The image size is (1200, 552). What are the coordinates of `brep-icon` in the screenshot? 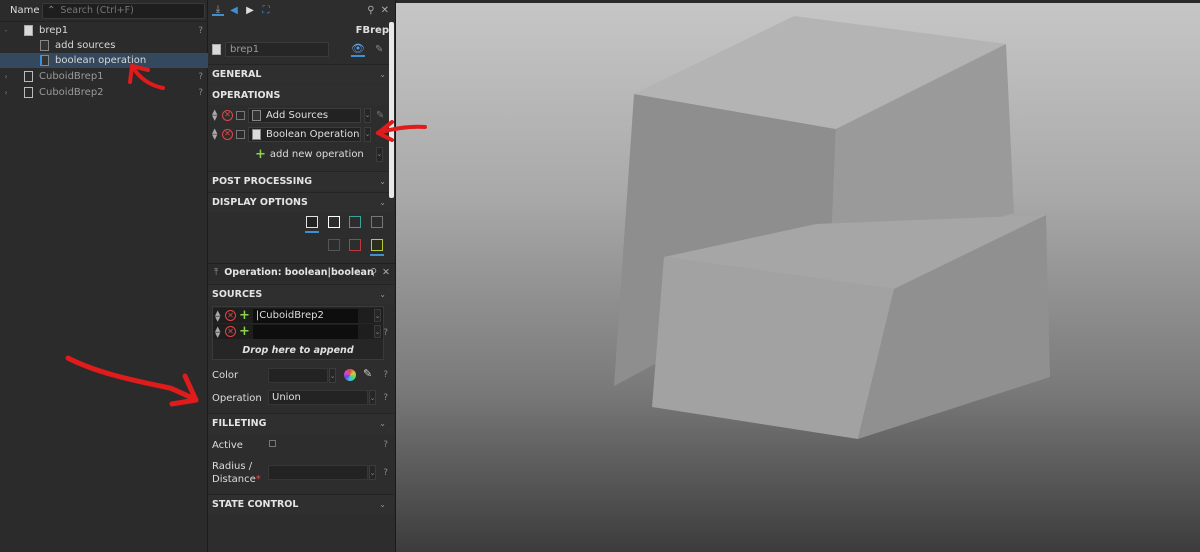 It's located at (28, 30).